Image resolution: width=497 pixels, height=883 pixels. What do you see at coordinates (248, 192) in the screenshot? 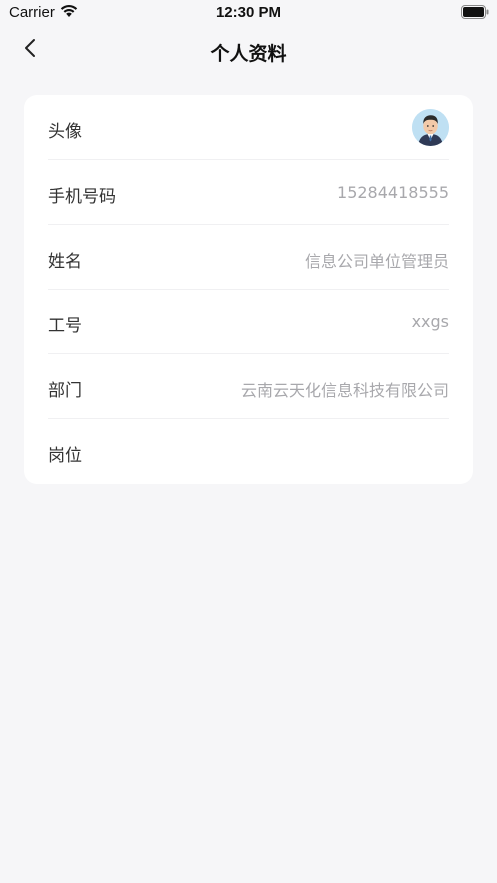
I see `row-phone: 手机号码 15284418555` at bounding box center [248, 192].